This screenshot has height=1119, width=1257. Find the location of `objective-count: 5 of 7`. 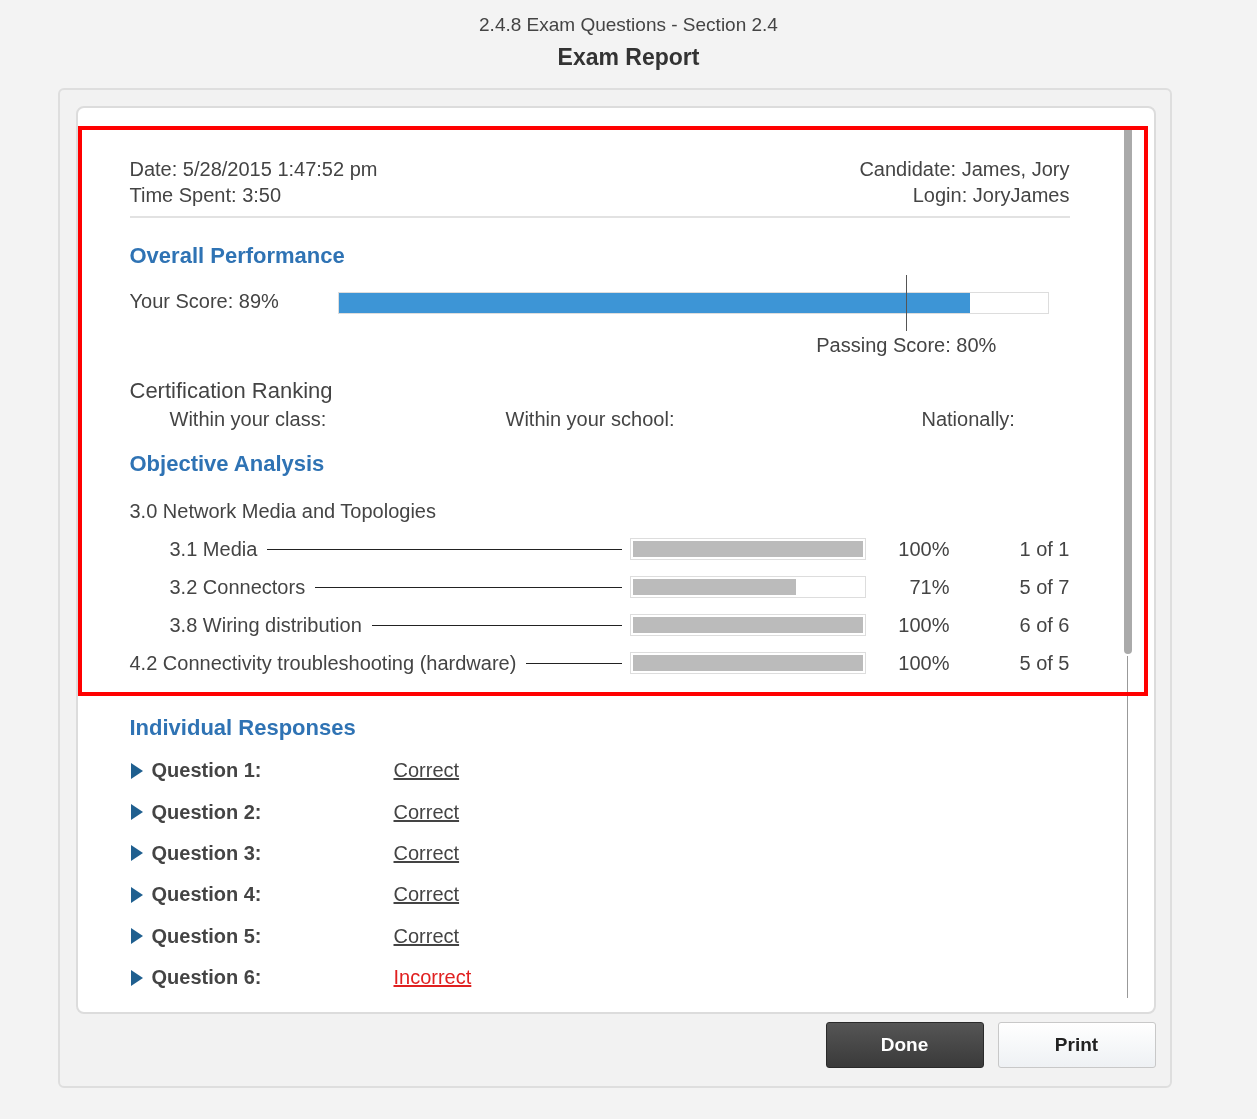

objective-count: 5 of 7 is located at coordinates (1044, 587).